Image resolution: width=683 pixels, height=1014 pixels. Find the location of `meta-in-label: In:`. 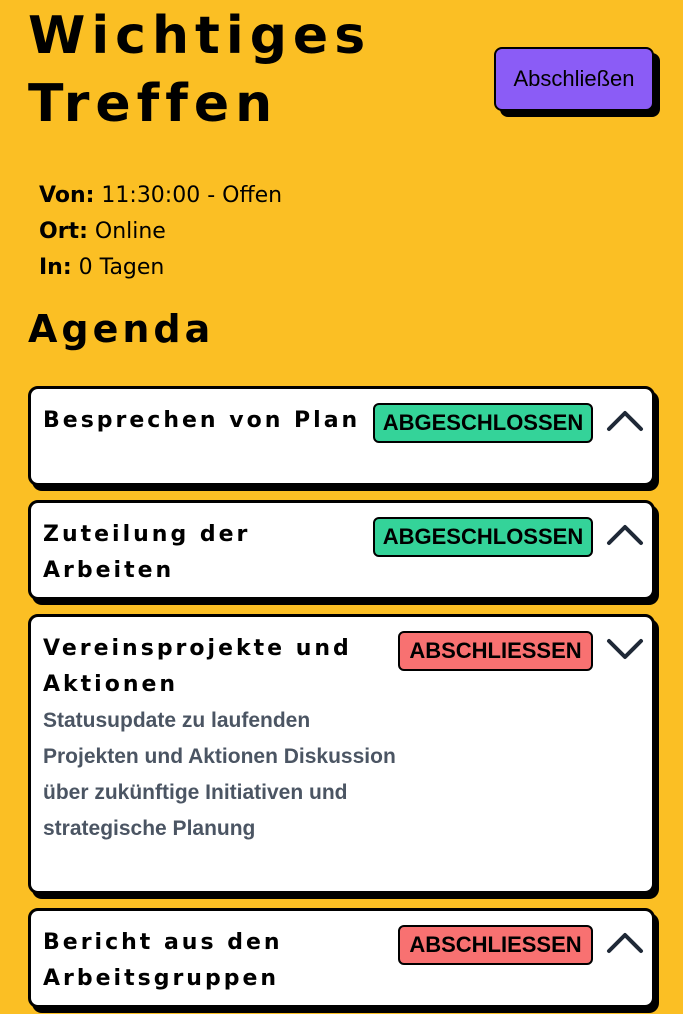

meta-in-label: In: is located at coordinates (55, 267).